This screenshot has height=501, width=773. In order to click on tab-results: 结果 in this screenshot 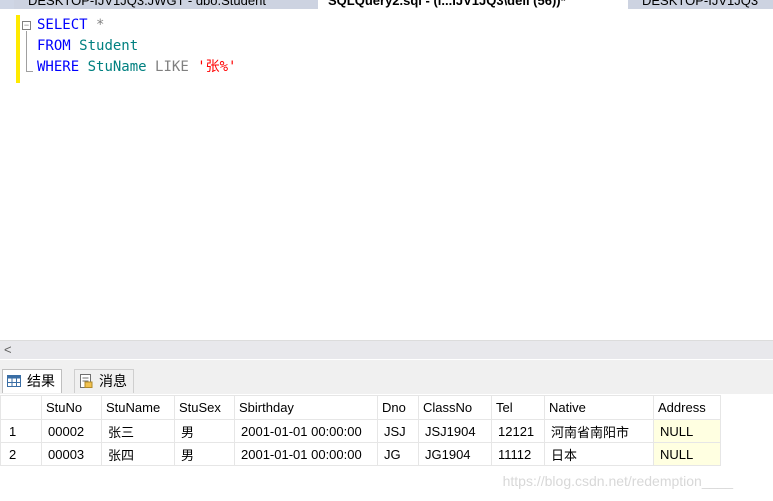, I will do `click(32, 381)`.